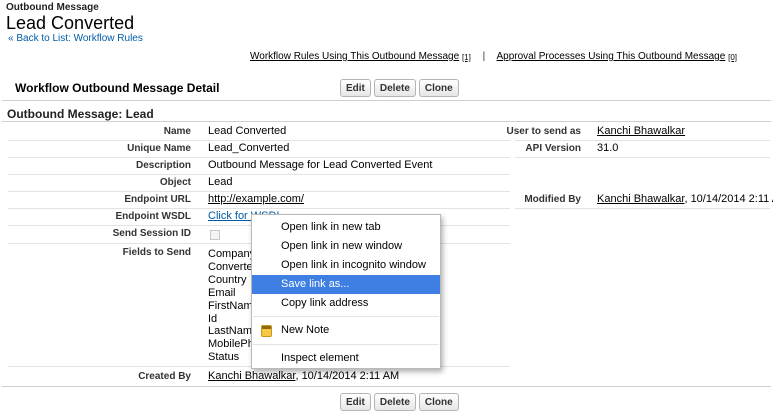 The image size is (773, 414). I want to click on send-session-id-label: Send Session ID, so click(151, 233).